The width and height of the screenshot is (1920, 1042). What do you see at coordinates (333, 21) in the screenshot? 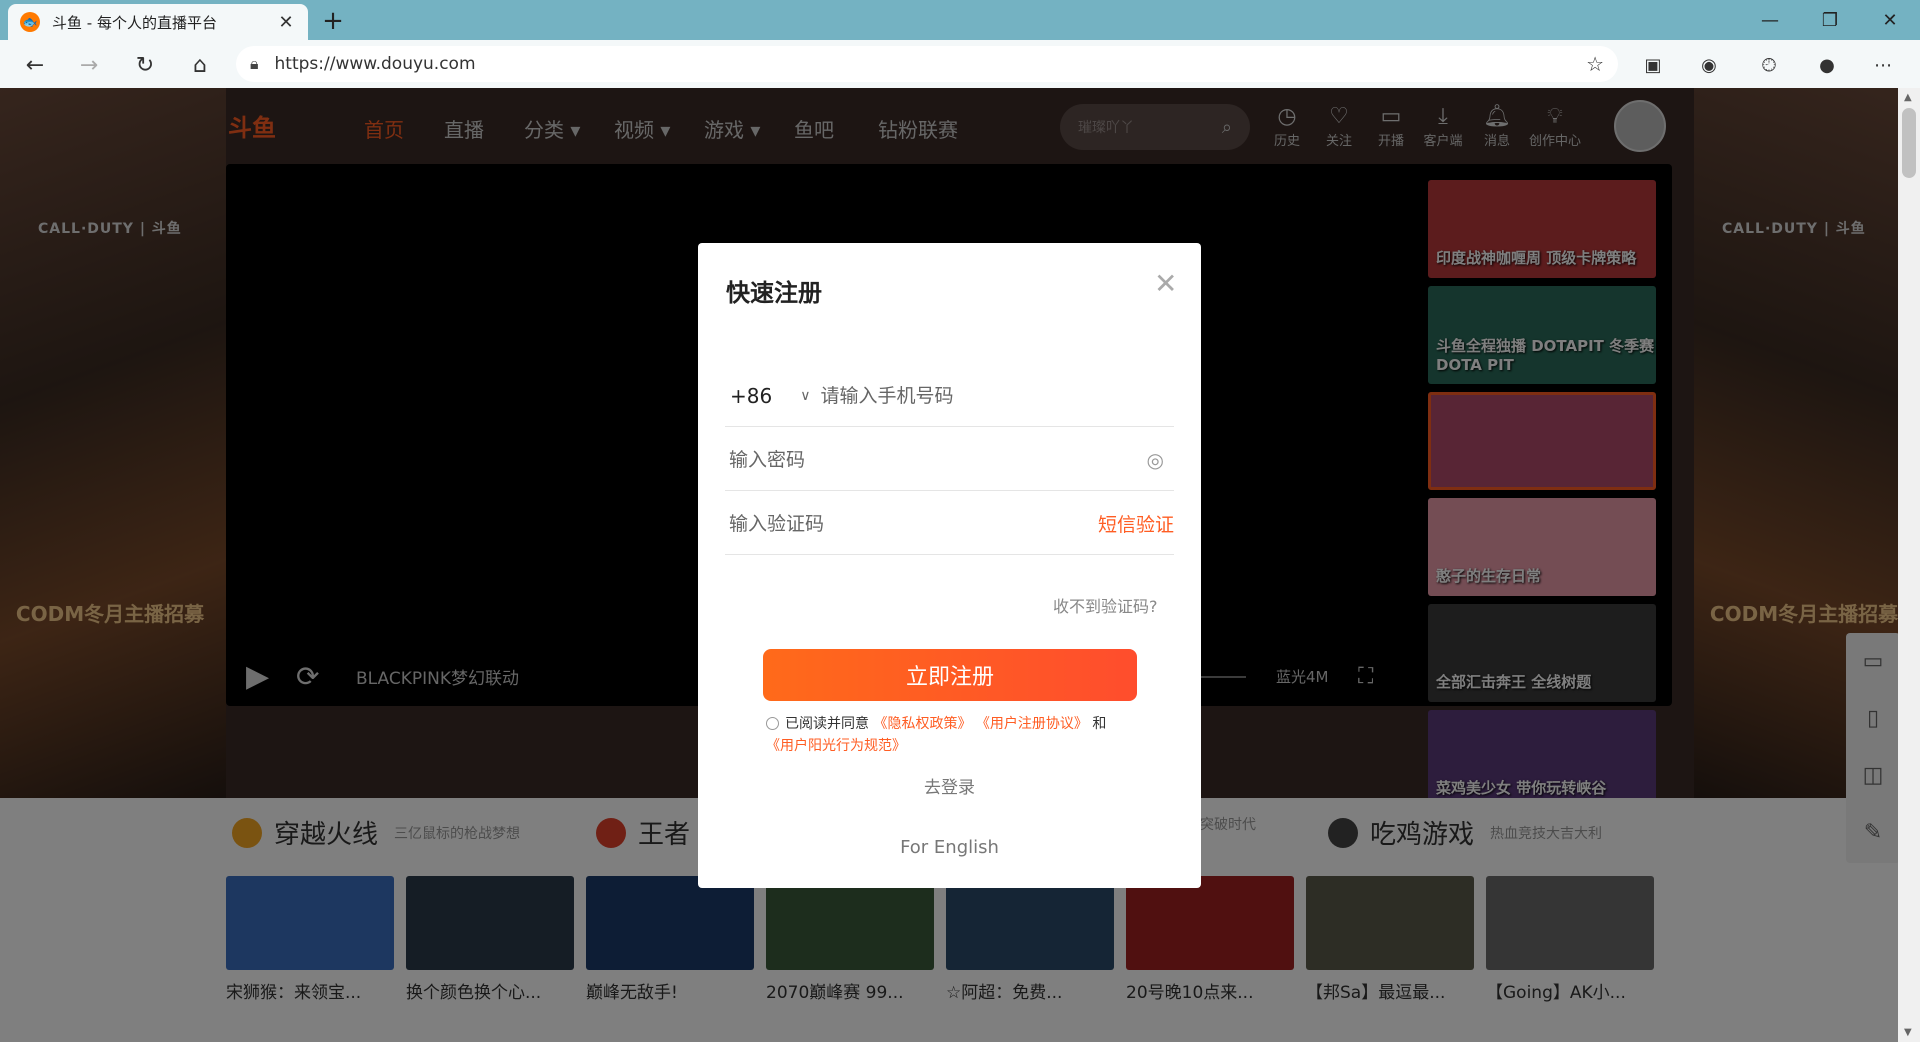
I see `new-tab-button: +` at bounding box center [333, 21].